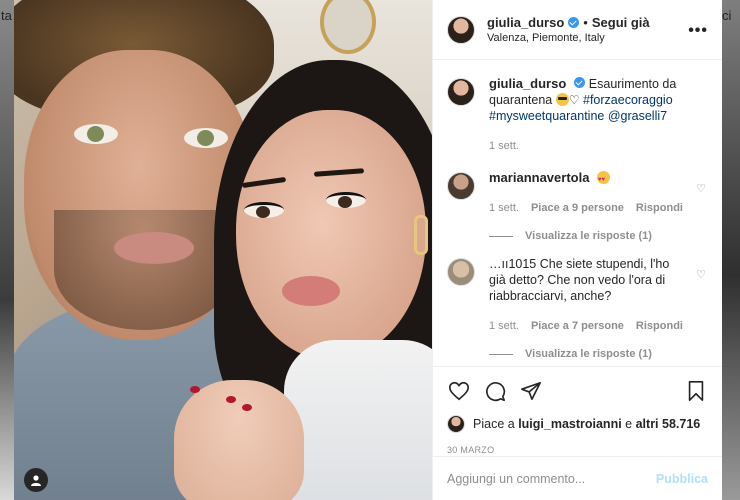 The width and height of the screenshot is (740, 500). I want to click on comment-likes: Piace a 9 persone, so click(577, 208).